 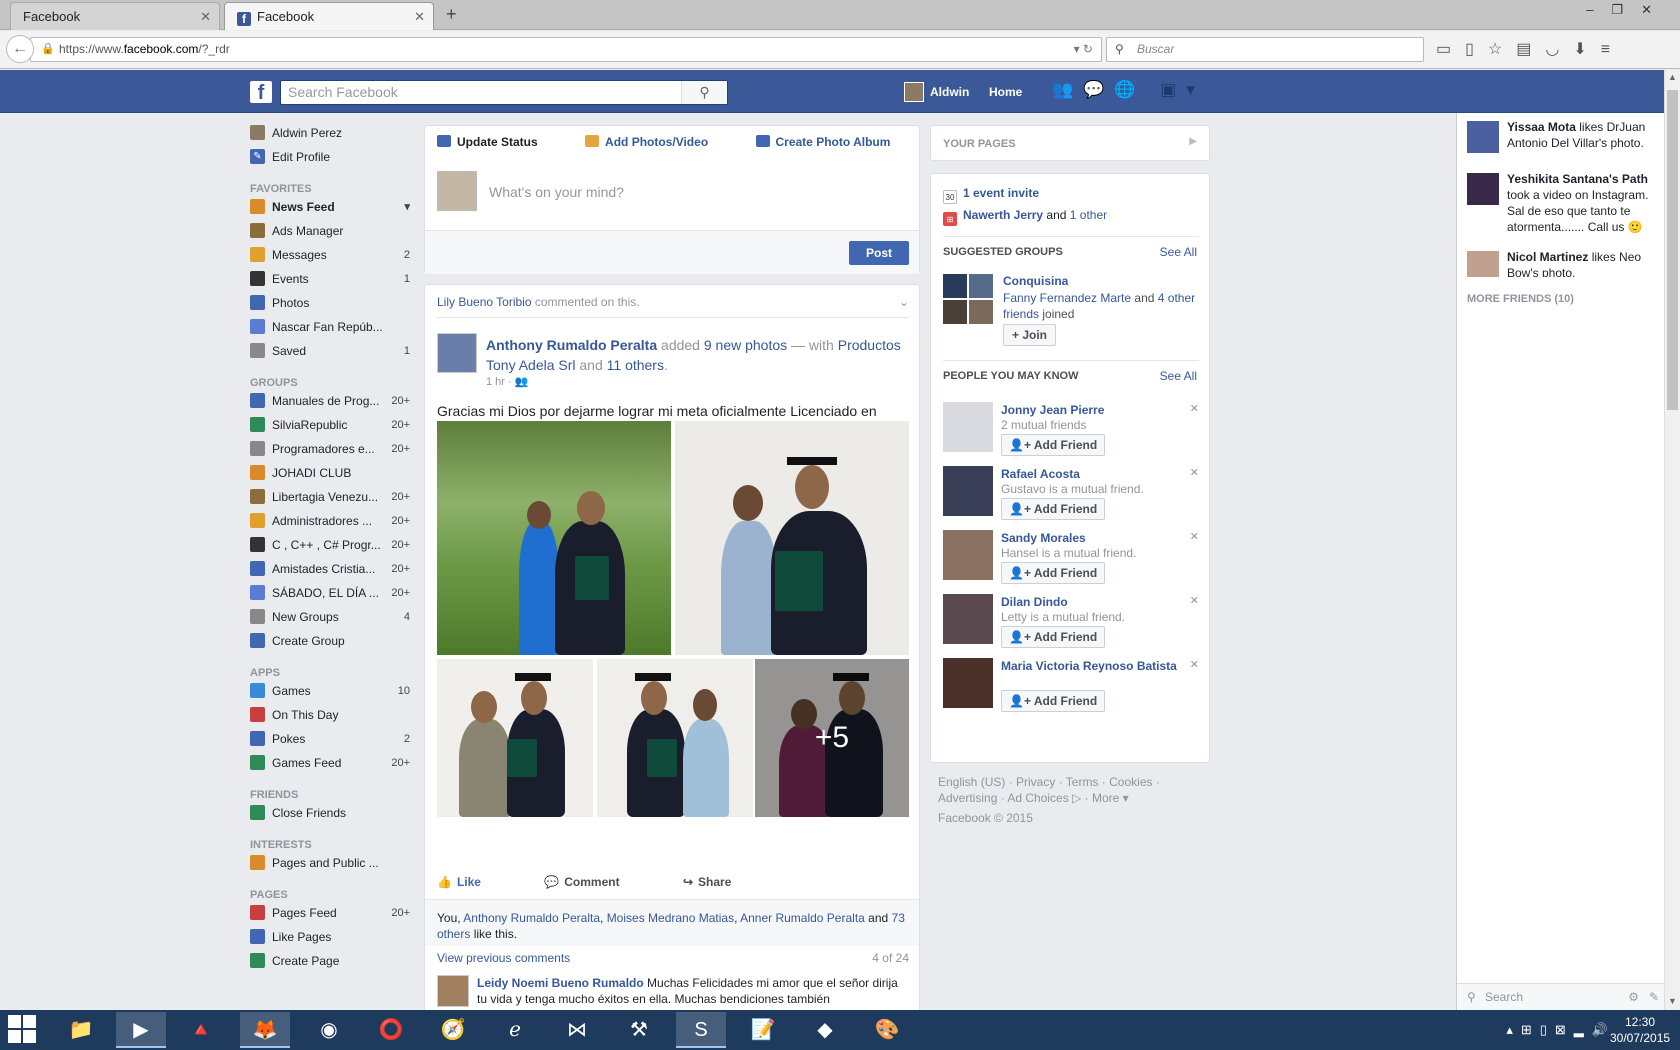 What do you see at coordinates (596, 882) in the screenshot?
I see `comment-button: 💬 Comment` at bounding box center [596, 882].